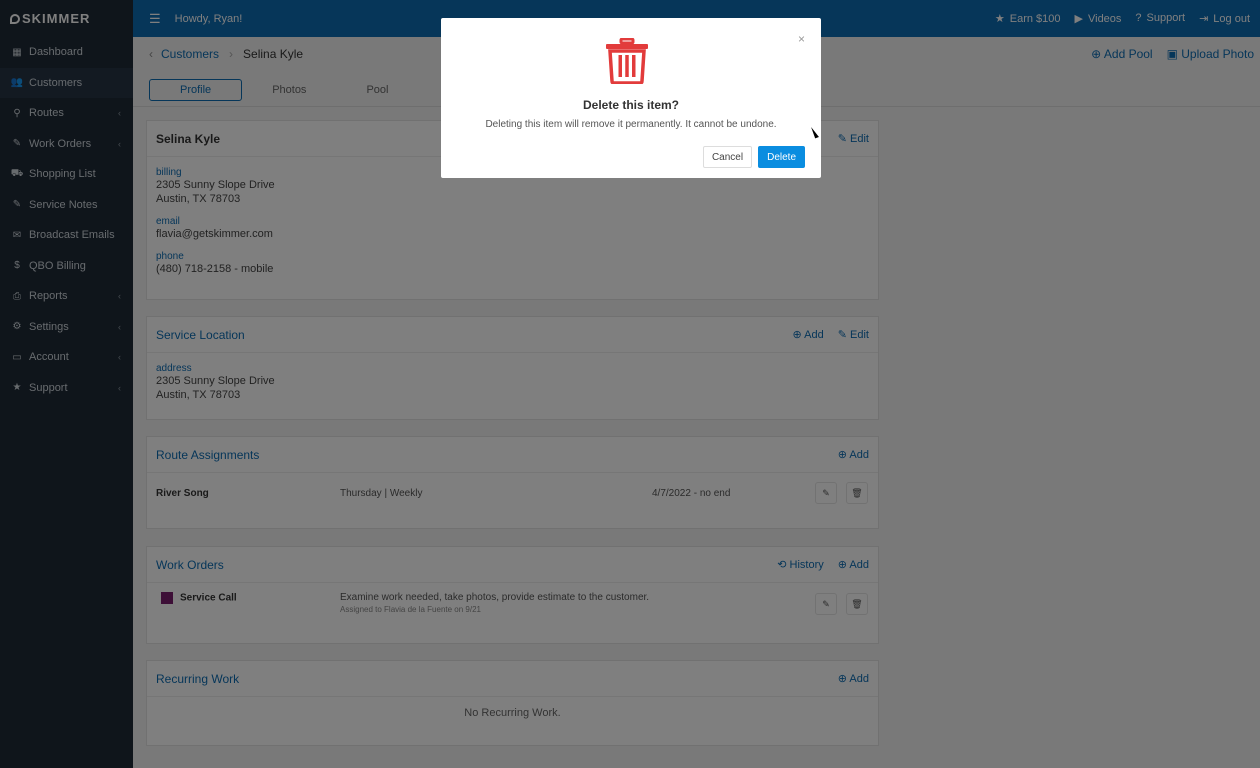  Describe the element at coordinates (781, 157) in the screenshot. I see `delete-button: Delete` at that location.